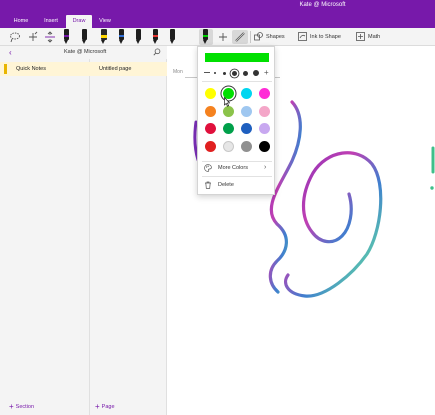  What do you see at coordinates (250, 37) in the screenshot?
I see `ribbon-divider` at bounding box center [250, 37].